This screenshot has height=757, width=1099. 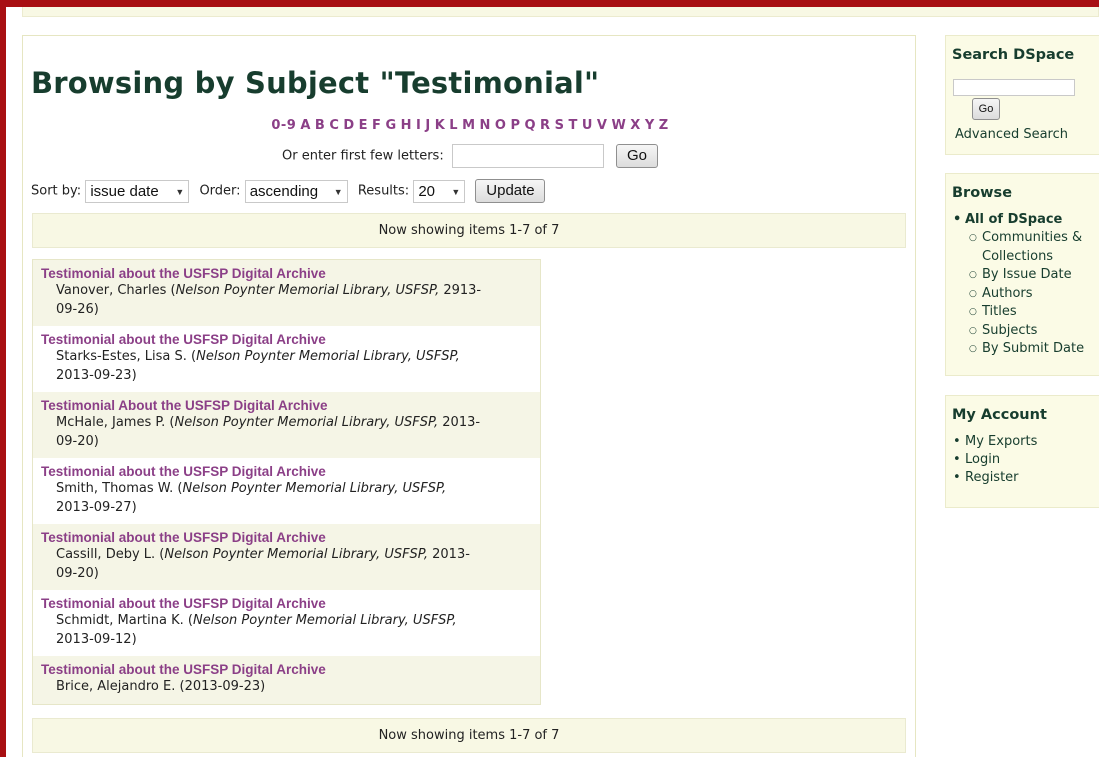 I want to click on account-link: My Exports, so click(x=1001, y=441).